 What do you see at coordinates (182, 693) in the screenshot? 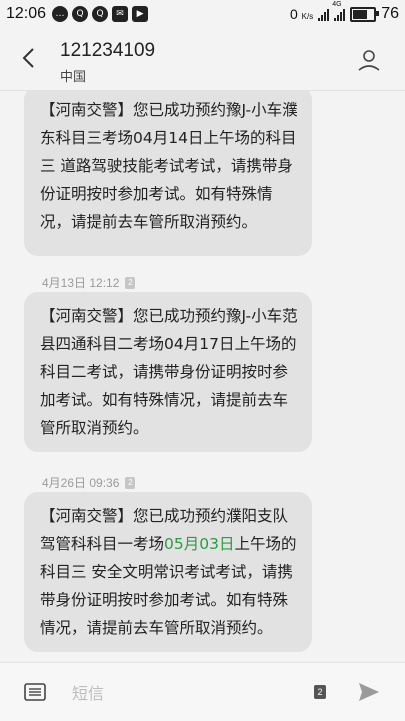
I see `message-input` at bounding box center [182, 693].